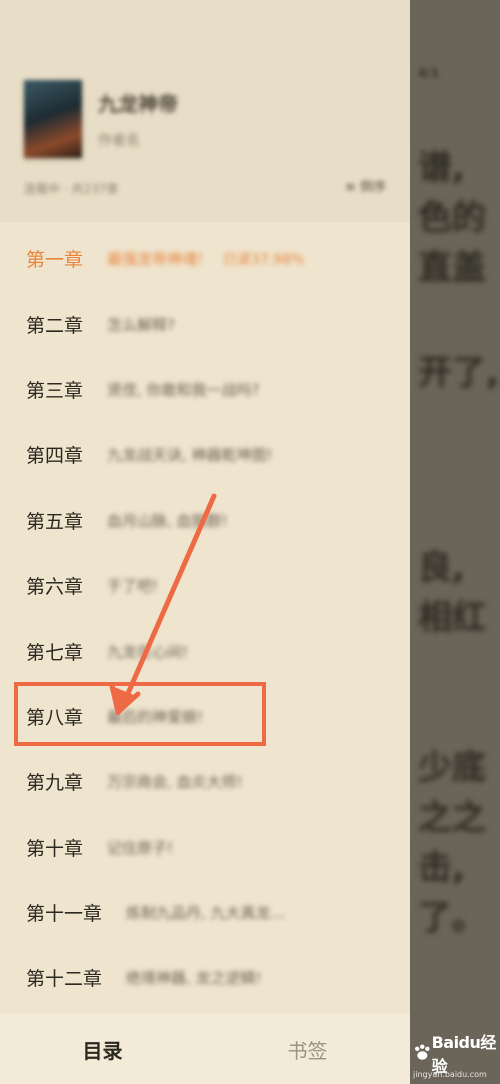  What do you see at coordinates (450, 1074) in the screenshot?
I see `watermark-url: jingyan.baidu.com` at bounding box center [450, 1074].